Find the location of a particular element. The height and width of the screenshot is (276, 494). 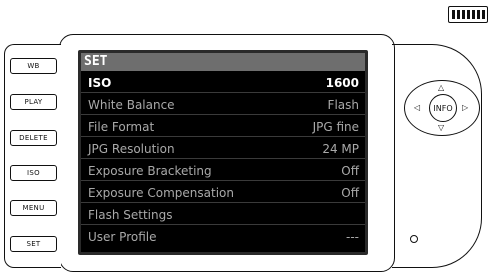

menu-item-label: Exposure Bracketing is located at coordinates (150, 171).